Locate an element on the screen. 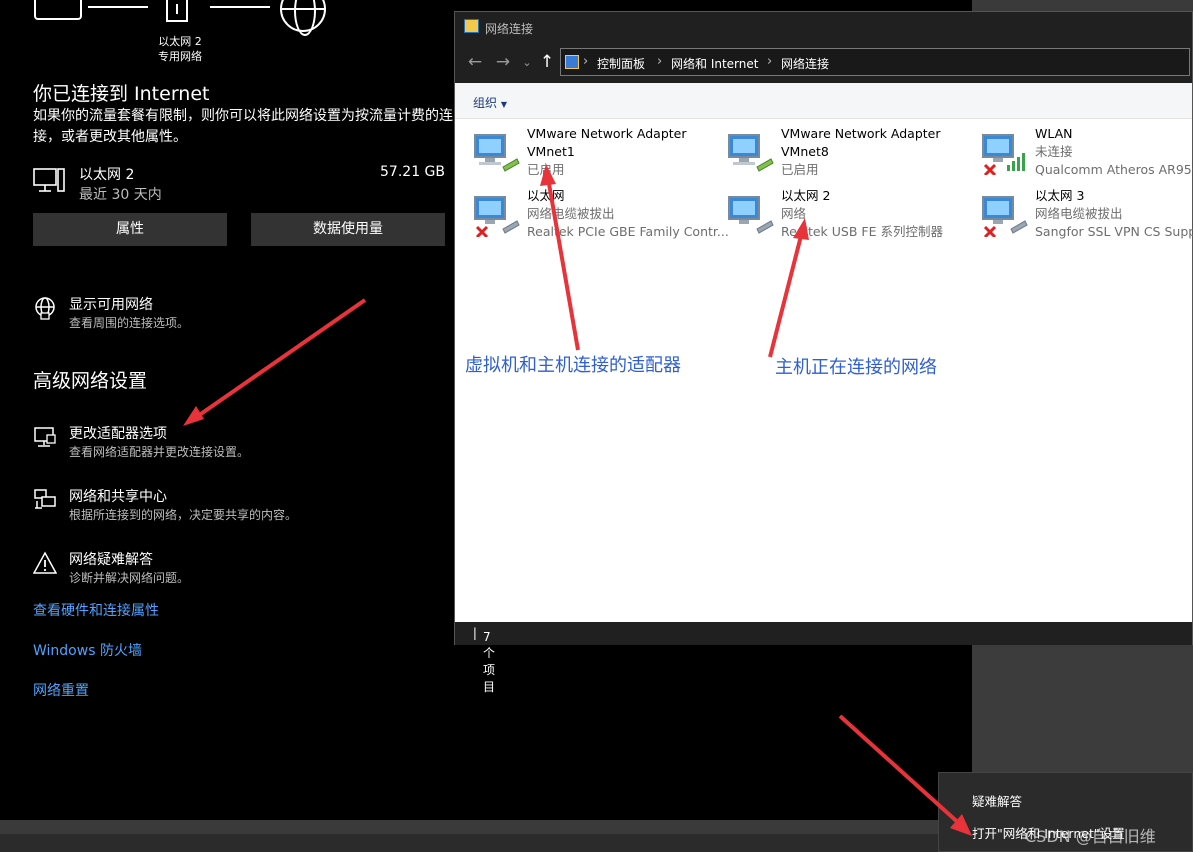 The image size is (1193, 852). option-subtitle: 诊断并解决网络问题。 is located at coordinates (129, 578).